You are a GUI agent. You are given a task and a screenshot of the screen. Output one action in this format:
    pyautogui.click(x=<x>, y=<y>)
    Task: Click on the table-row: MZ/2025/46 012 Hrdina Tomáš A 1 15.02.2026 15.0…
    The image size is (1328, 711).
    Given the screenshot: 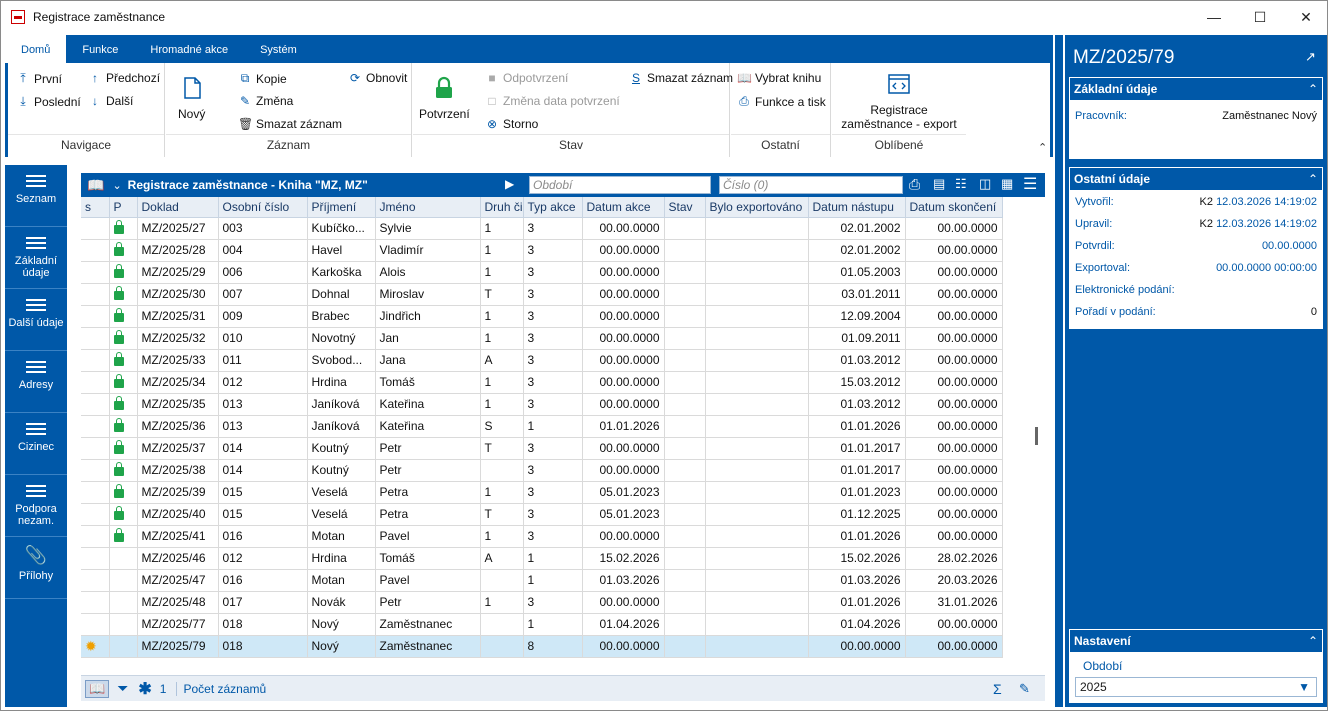 What is the action you would take?
    pyautogui.click(x=542, y=558)
    